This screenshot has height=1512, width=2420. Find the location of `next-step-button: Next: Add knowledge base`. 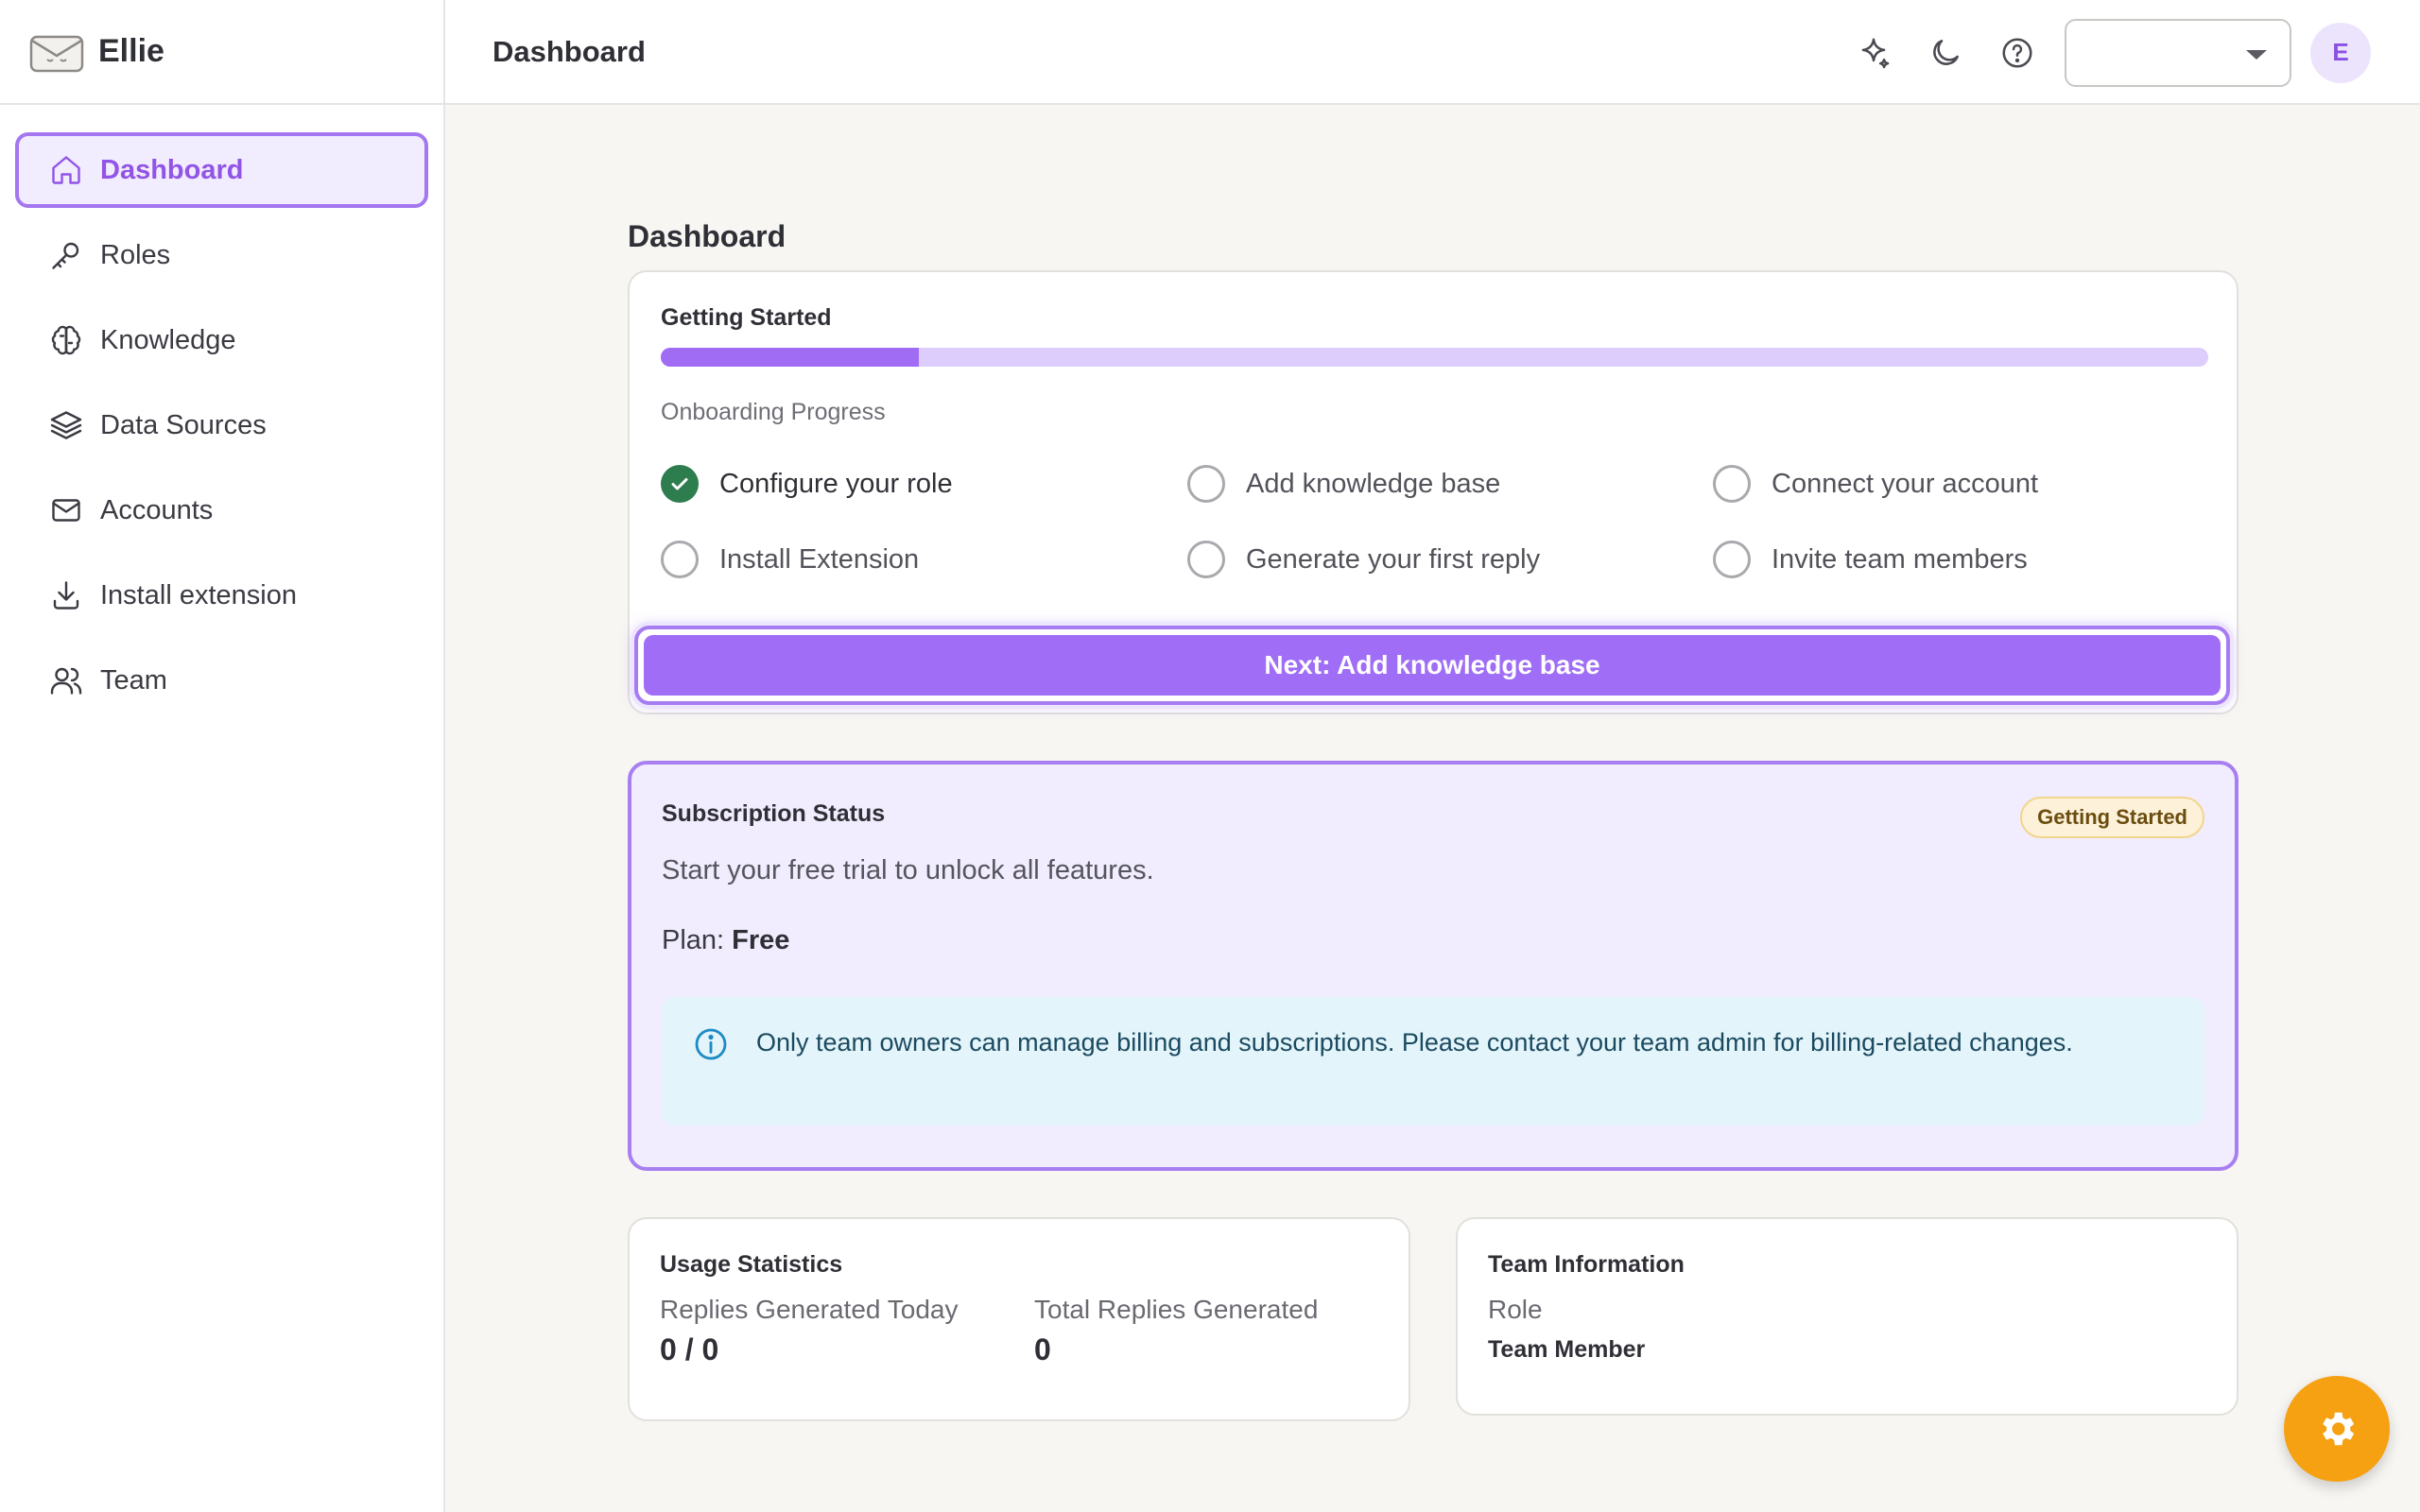

next-step-button: Next: Add knowledge base is located at coordinates (1432, 665).